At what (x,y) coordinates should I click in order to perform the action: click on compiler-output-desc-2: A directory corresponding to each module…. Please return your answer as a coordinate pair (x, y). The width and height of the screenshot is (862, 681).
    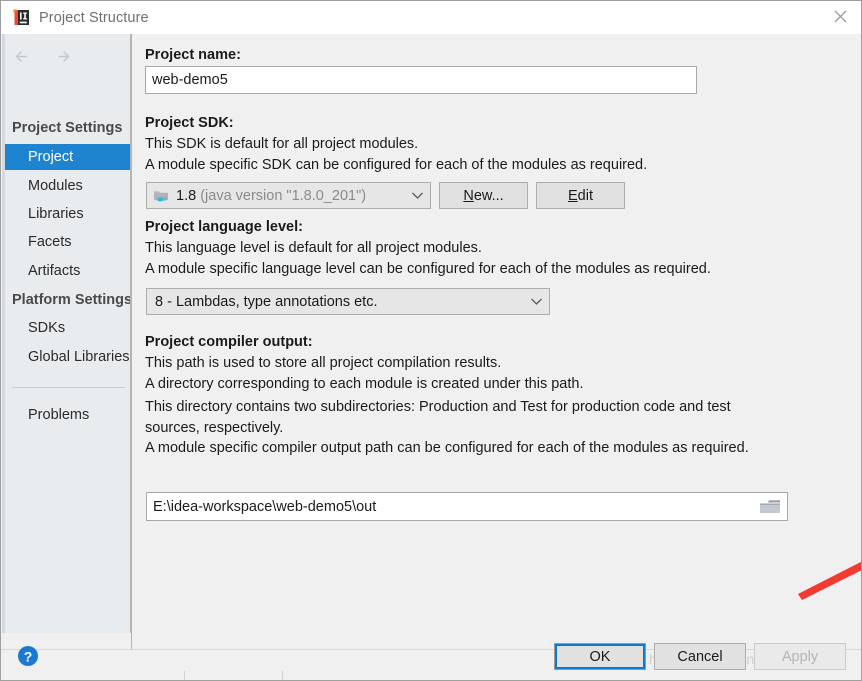
    Looking at the image, I should click on (364, 384).